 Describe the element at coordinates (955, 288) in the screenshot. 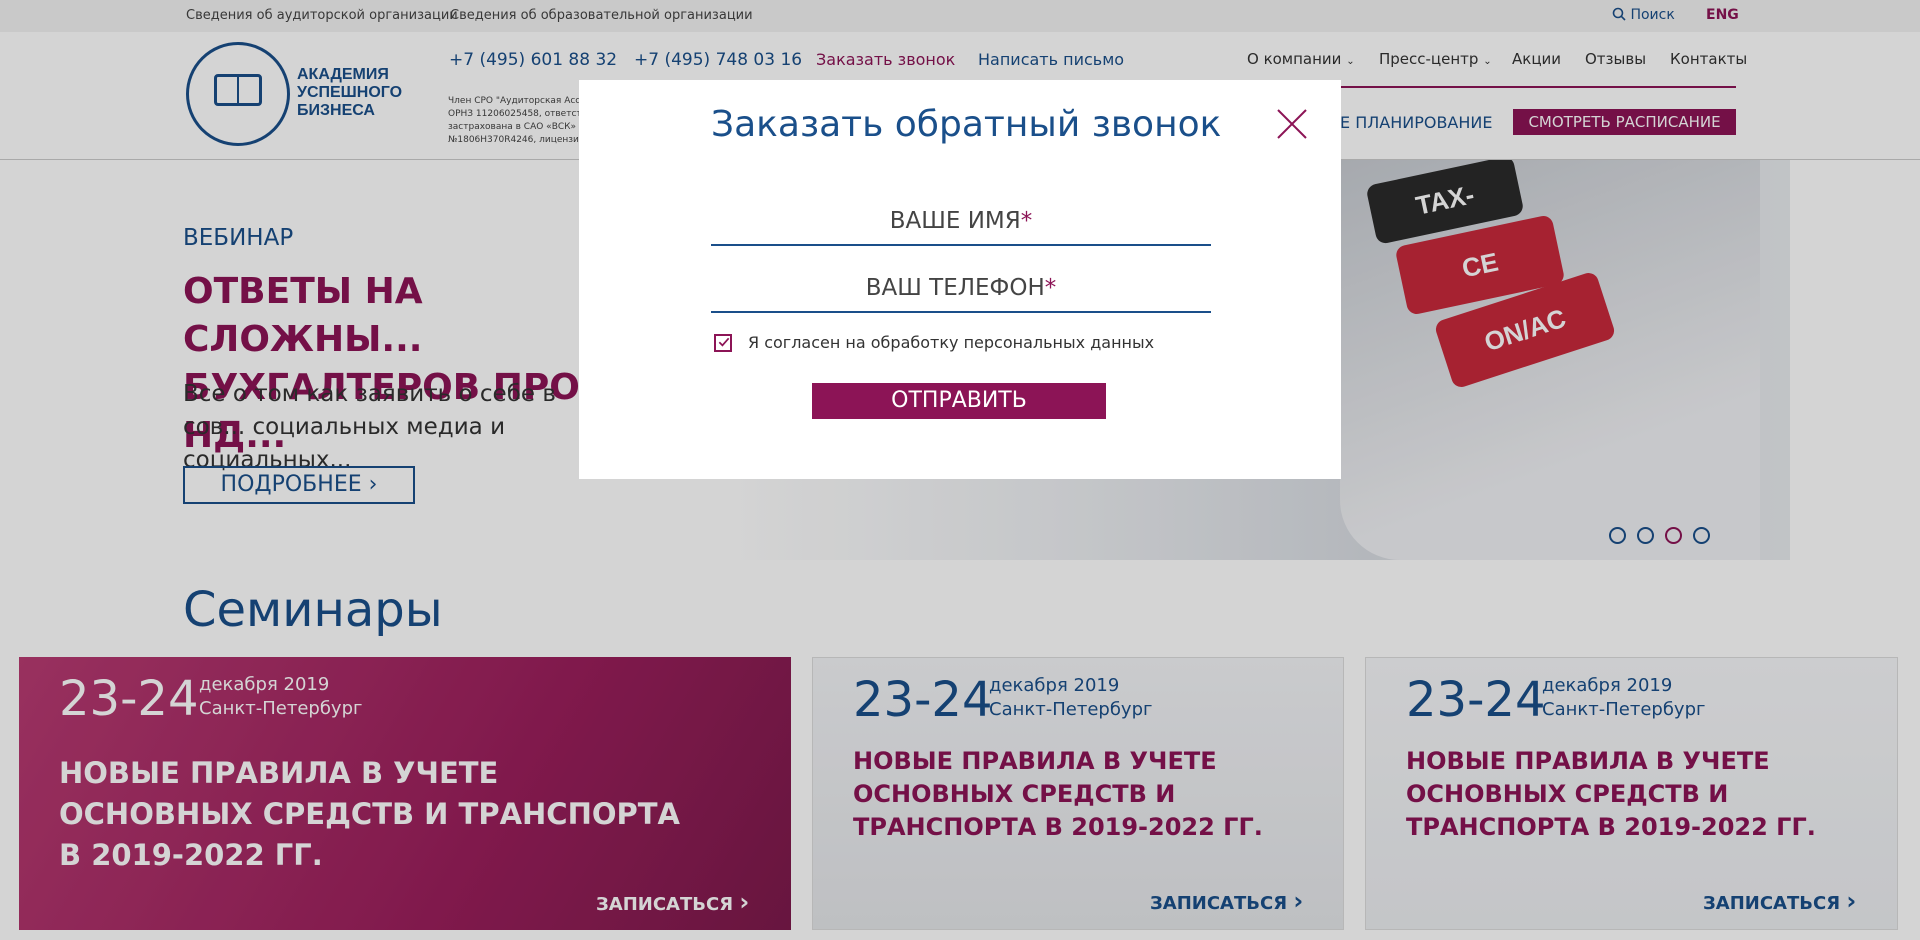

I see `phone-placeholder: ВАШ ТЕЛЕФОН` at that location.